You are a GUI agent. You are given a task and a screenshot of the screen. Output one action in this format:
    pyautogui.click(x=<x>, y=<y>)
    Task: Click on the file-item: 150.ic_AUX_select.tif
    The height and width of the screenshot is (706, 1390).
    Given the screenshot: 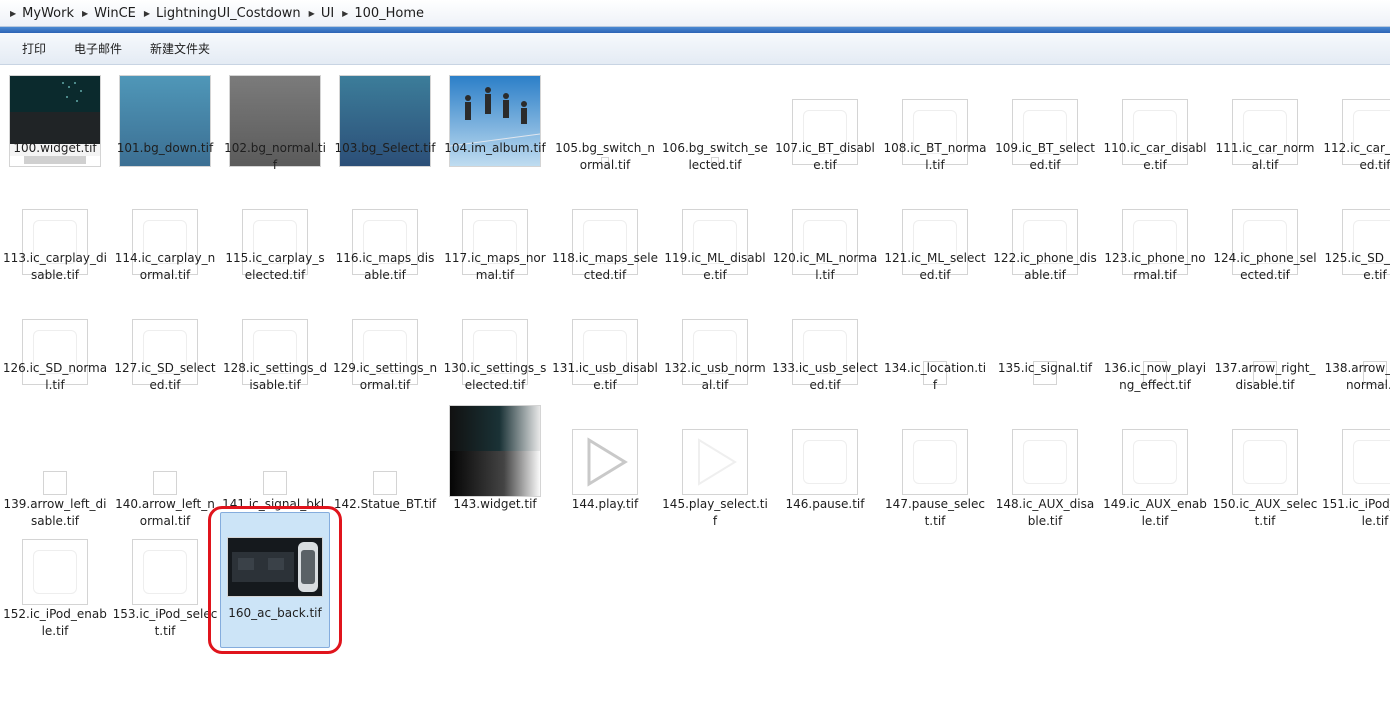 What is the action you would take?
    pyautogui.click(x=1265, y=470)
    